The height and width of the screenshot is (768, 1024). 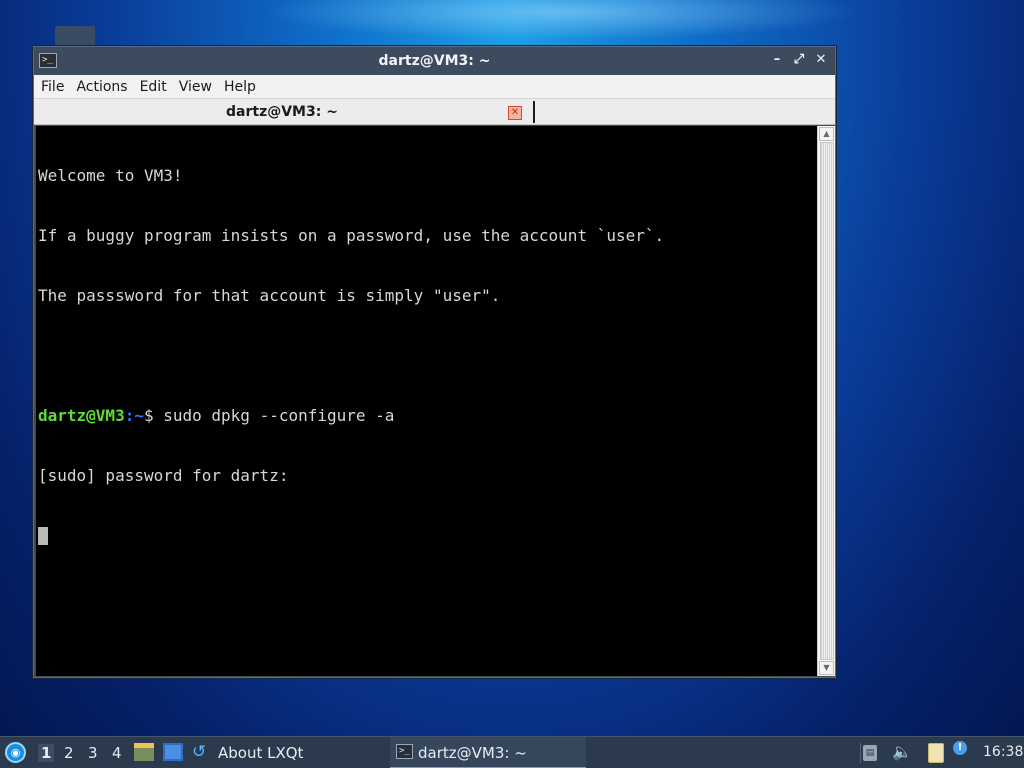 I want to click on desktop-wallpaper-highlight, so click(x=560, y=20).